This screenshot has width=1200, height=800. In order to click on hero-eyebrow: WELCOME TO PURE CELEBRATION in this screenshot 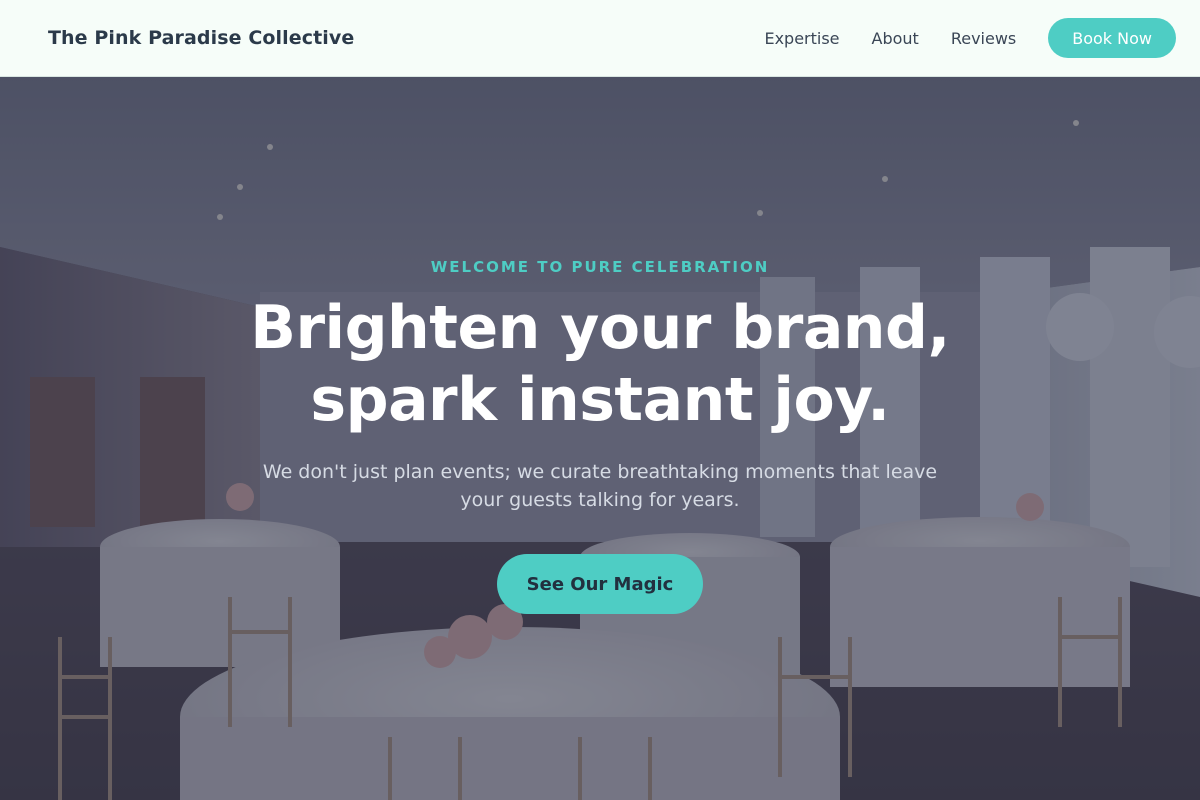, I will do `click(600, 267)`.